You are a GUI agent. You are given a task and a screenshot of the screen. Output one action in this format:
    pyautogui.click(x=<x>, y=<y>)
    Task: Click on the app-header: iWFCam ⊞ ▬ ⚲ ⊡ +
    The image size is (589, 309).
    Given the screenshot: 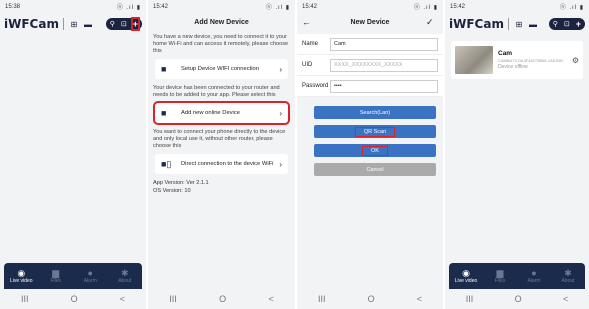 What is the action you would take?
    pyautogui.click(x=73, y=24)
    